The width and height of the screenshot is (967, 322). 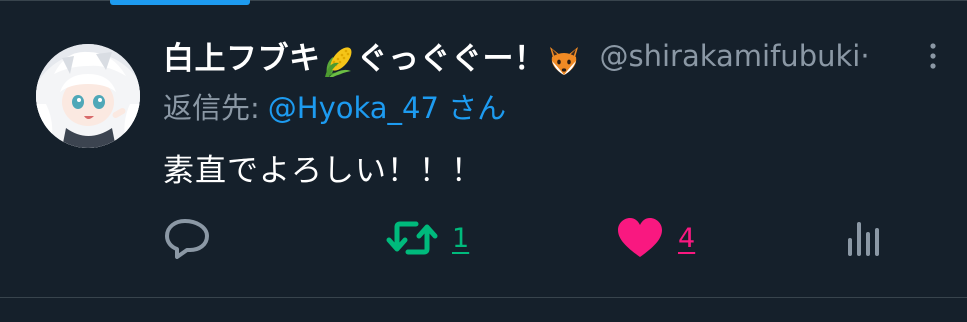 What do you see at coordinates (477, 108) in the screenshot?
I see `reply-honorific: さん` at bounding box center [477, 108].